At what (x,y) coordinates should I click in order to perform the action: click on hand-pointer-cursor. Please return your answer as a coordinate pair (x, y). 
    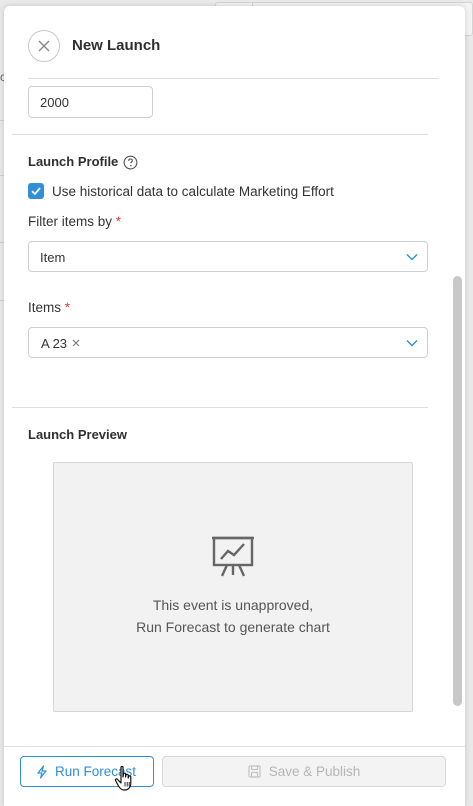
    Looking at the image, I should click on (123, 778).